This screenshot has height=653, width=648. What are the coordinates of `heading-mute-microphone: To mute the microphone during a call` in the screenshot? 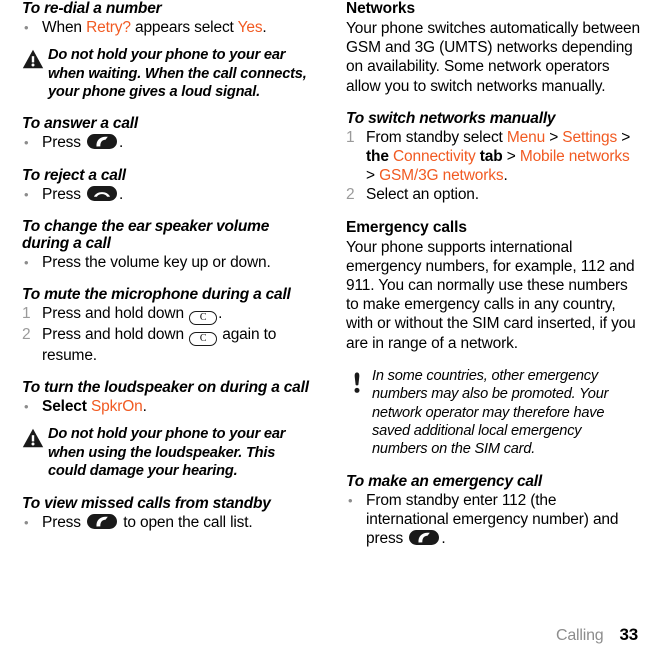 It's located at (156, 295).